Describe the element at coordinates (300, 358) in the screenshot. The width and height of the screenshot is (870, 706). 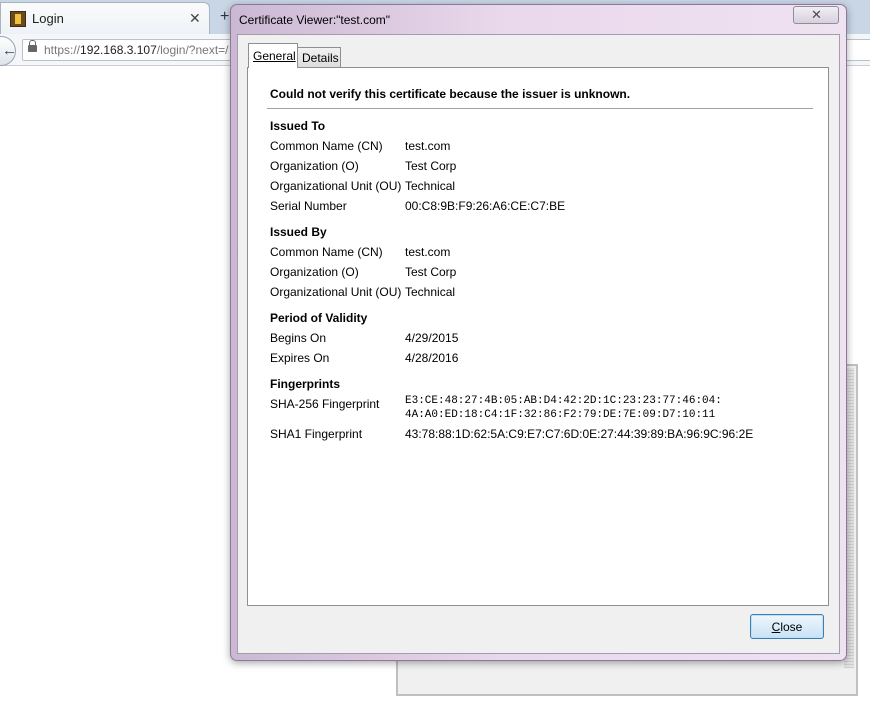
I see `expires-on-label: Expires On` at that location.